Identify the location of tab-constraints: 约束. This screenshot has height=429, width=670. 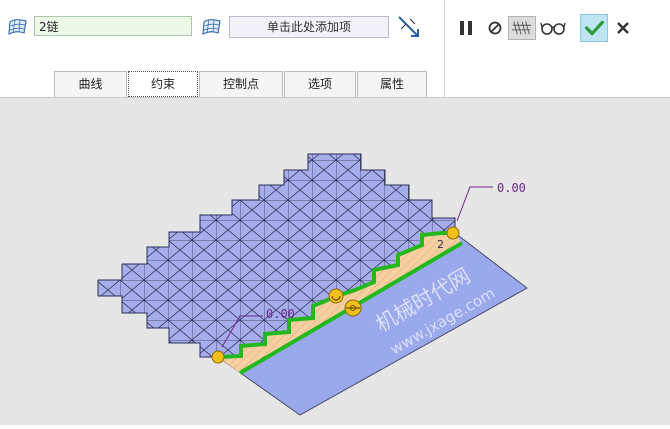
(163, 84).